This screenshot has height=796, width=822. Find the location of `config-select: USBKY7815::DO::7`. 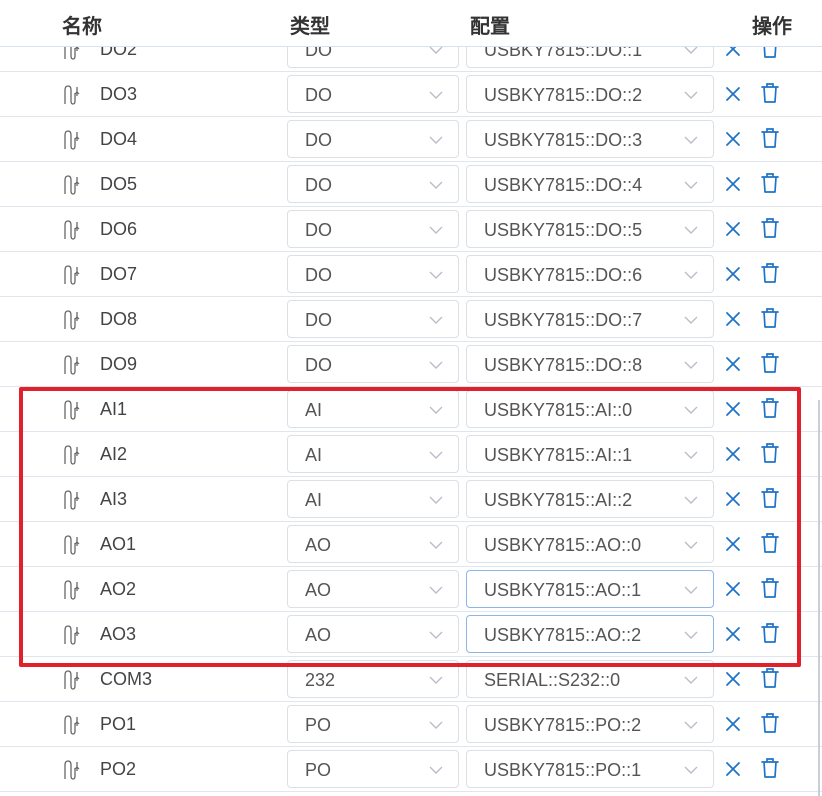

config-select: USBKY7815::DO::7 is located at coordinates (590, 319).